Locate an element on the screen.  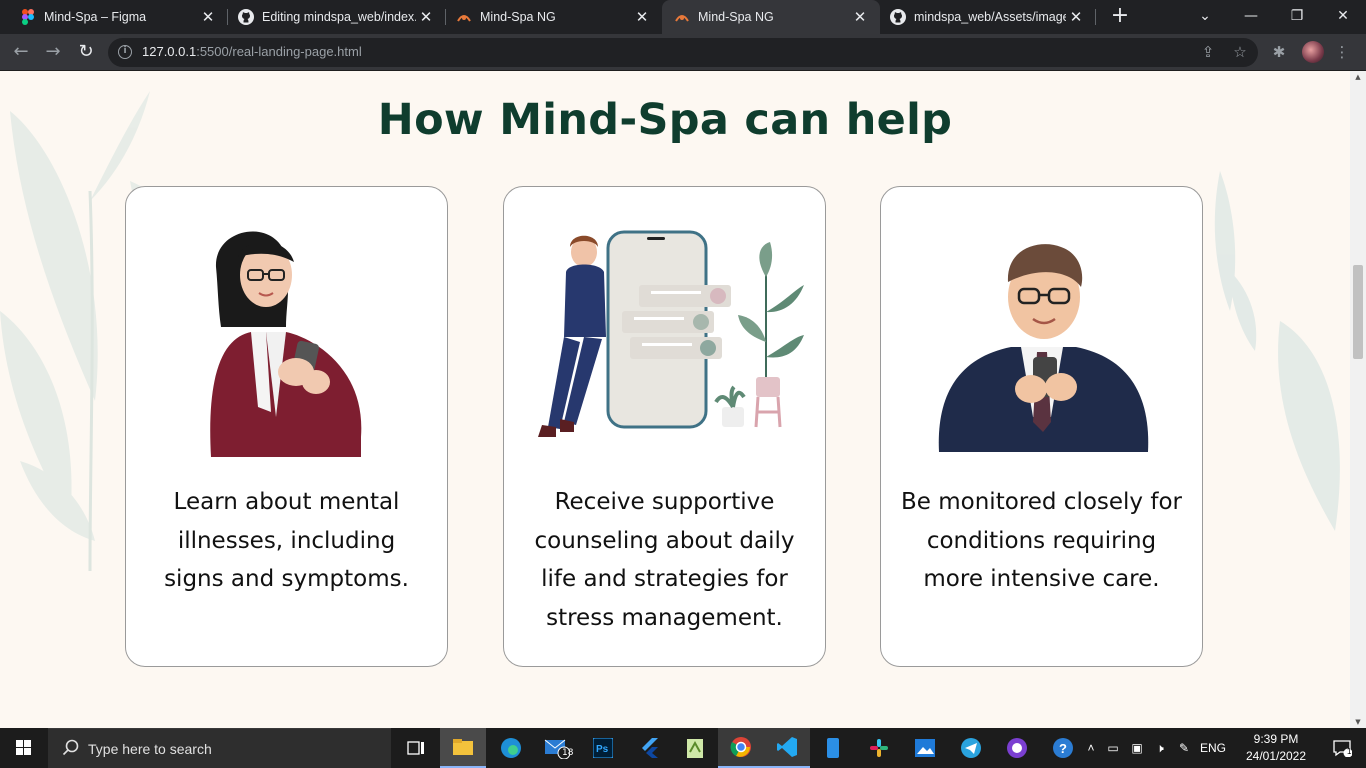
site-info-icon: i is located at coordinates (125, 52).